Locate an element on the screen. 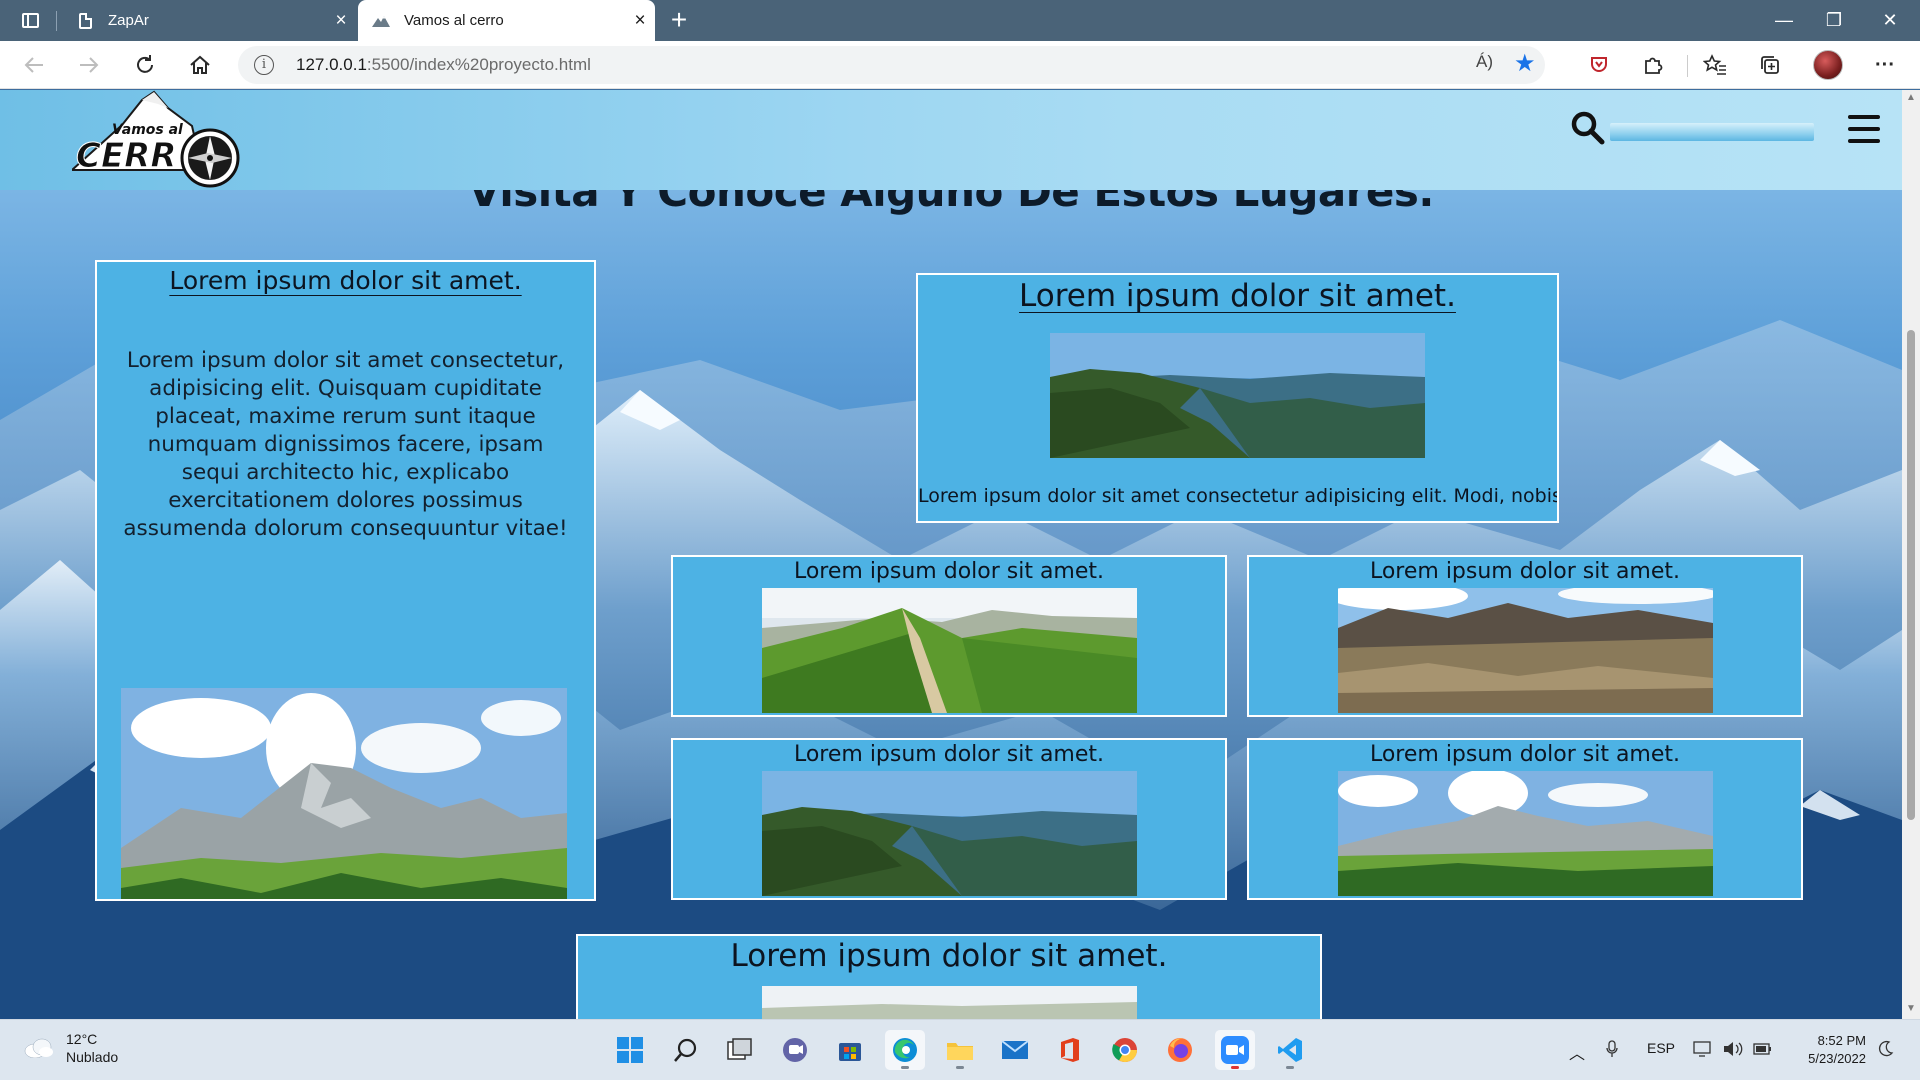 This screenshot has height=1080, width=1920. collections-button is located at coordinates (1770, 65).